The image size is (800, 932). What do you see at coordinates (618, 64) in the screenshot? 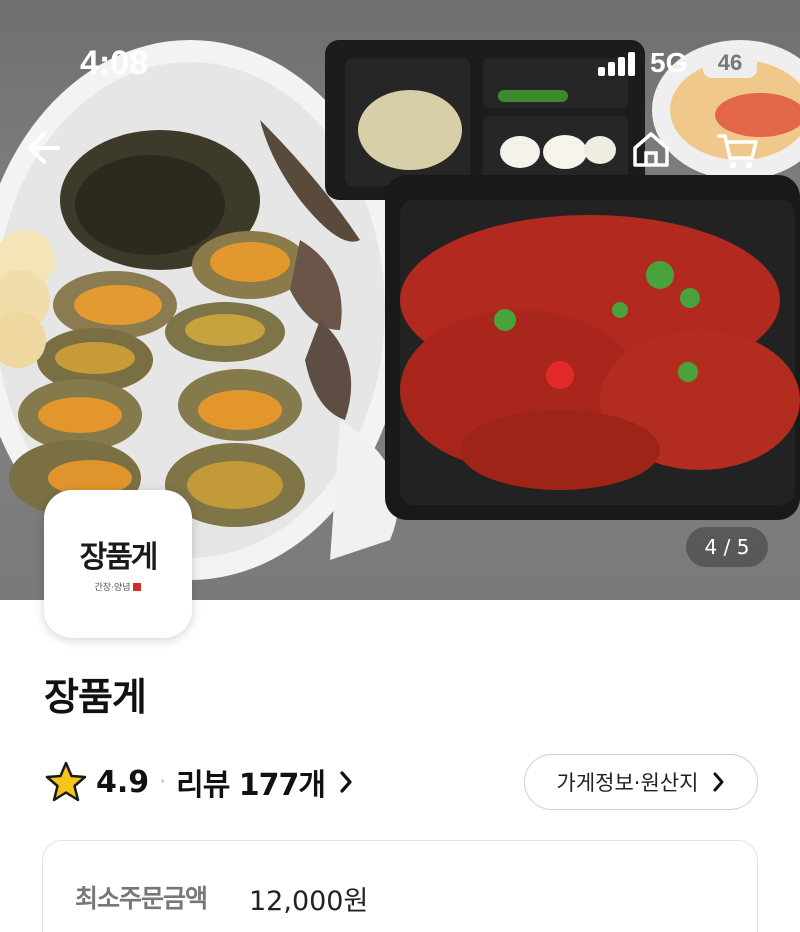
I see `signal-icon` at bounding box center [618, 64].